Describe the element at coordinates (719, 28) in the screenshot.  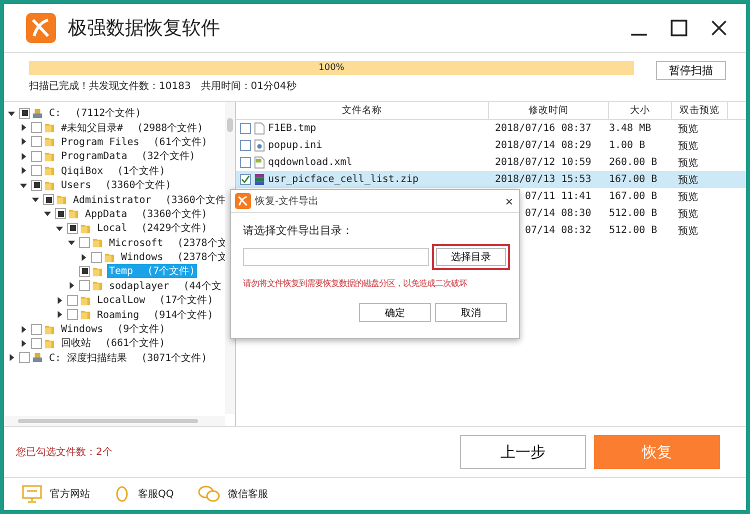
I see `close-icon` at that location.